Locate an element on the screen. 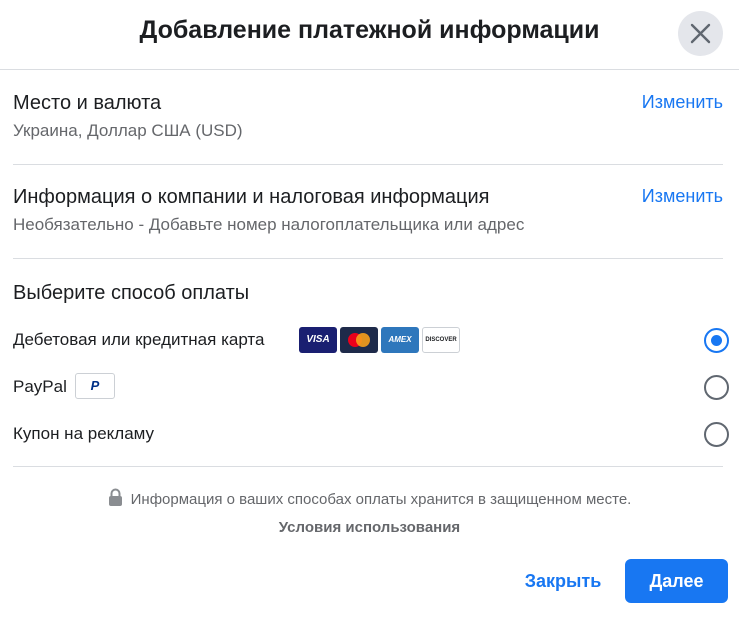 This screenshot has height=620, width=739. close-icon is located at coordinates (700, 33).